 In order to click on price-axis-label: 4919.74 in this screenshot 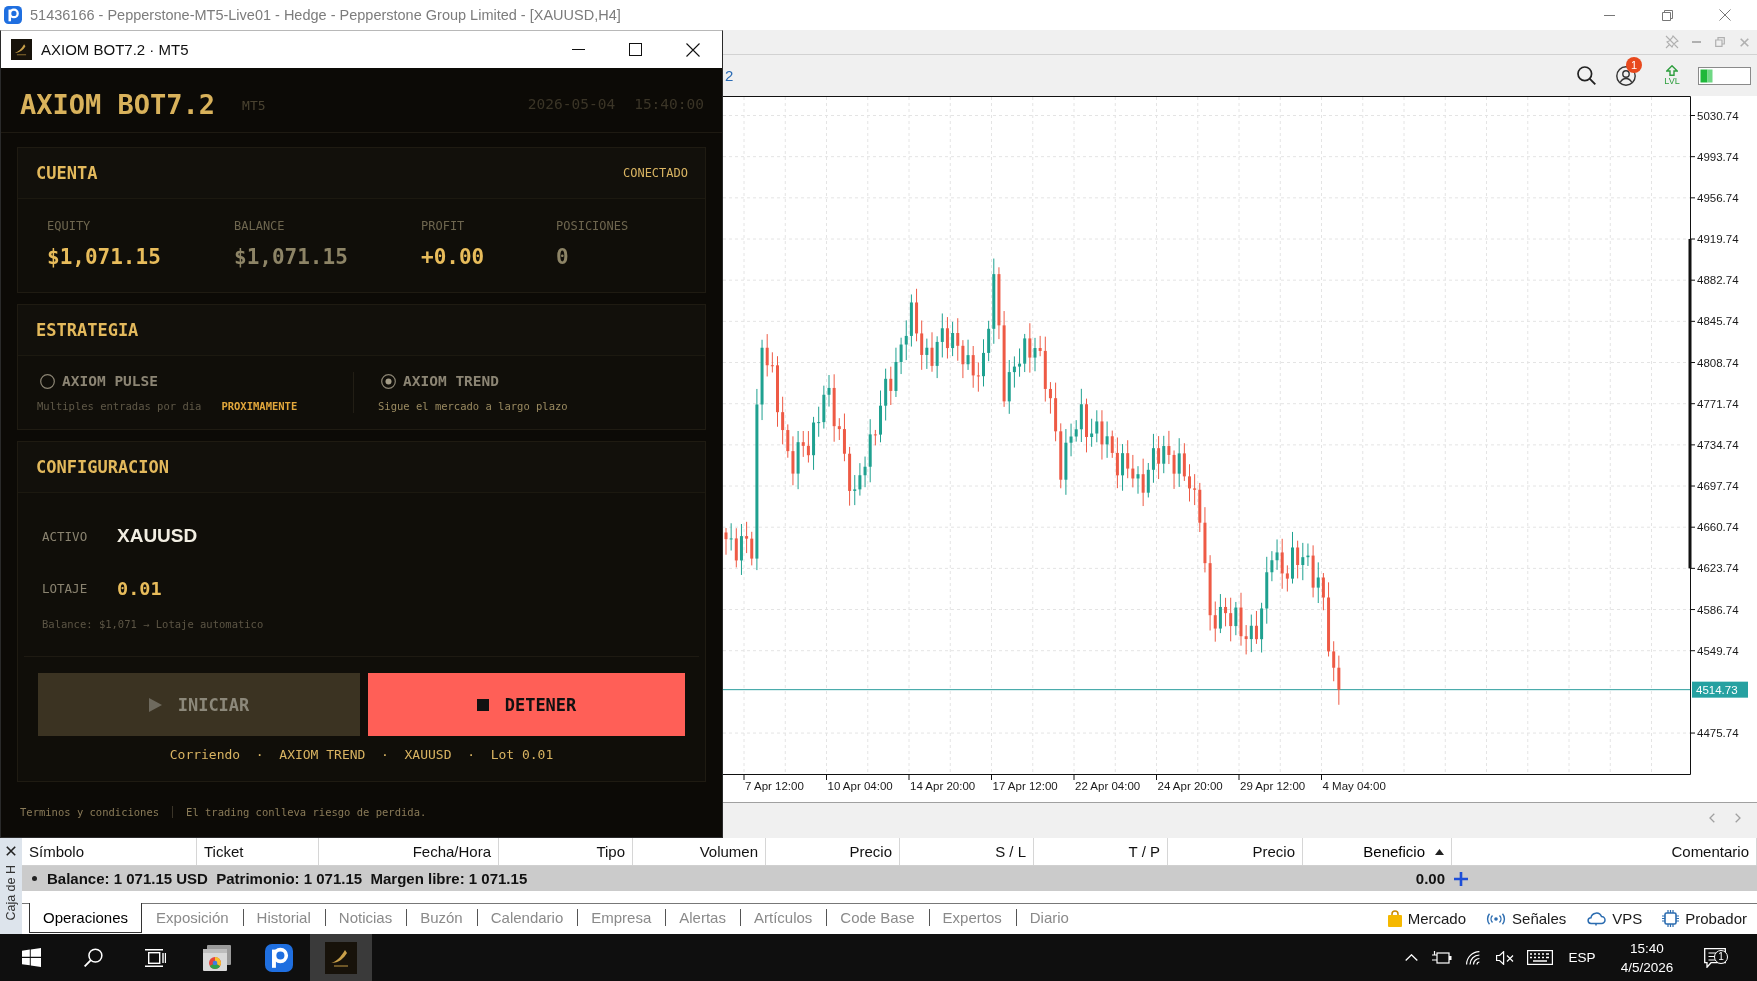, I will do `click(1718, 239)`.